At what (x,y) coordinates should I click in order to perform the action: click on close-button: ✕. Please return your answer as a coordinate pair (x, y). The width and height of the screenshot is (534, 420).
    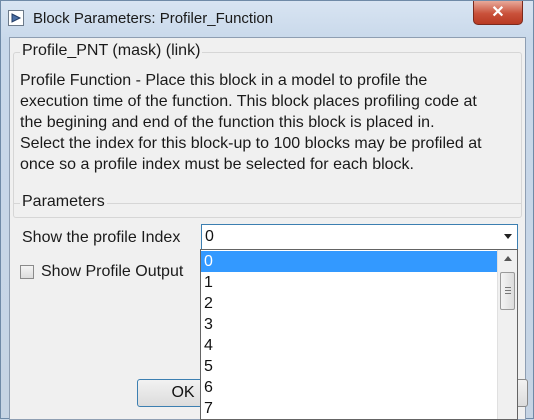
    Looking at the image, I should click on (498, 13).